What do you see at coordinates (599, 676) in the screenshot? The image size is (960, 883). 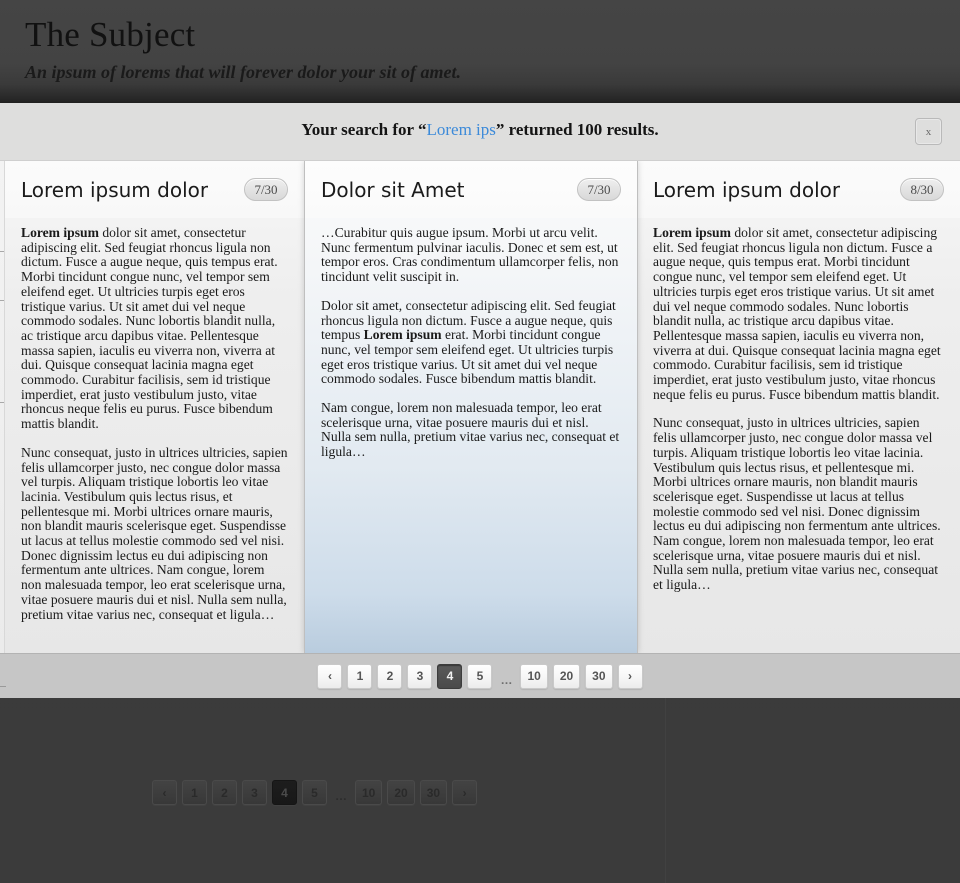 I see `page-30-button: 30` at bounding box center [599, 676].